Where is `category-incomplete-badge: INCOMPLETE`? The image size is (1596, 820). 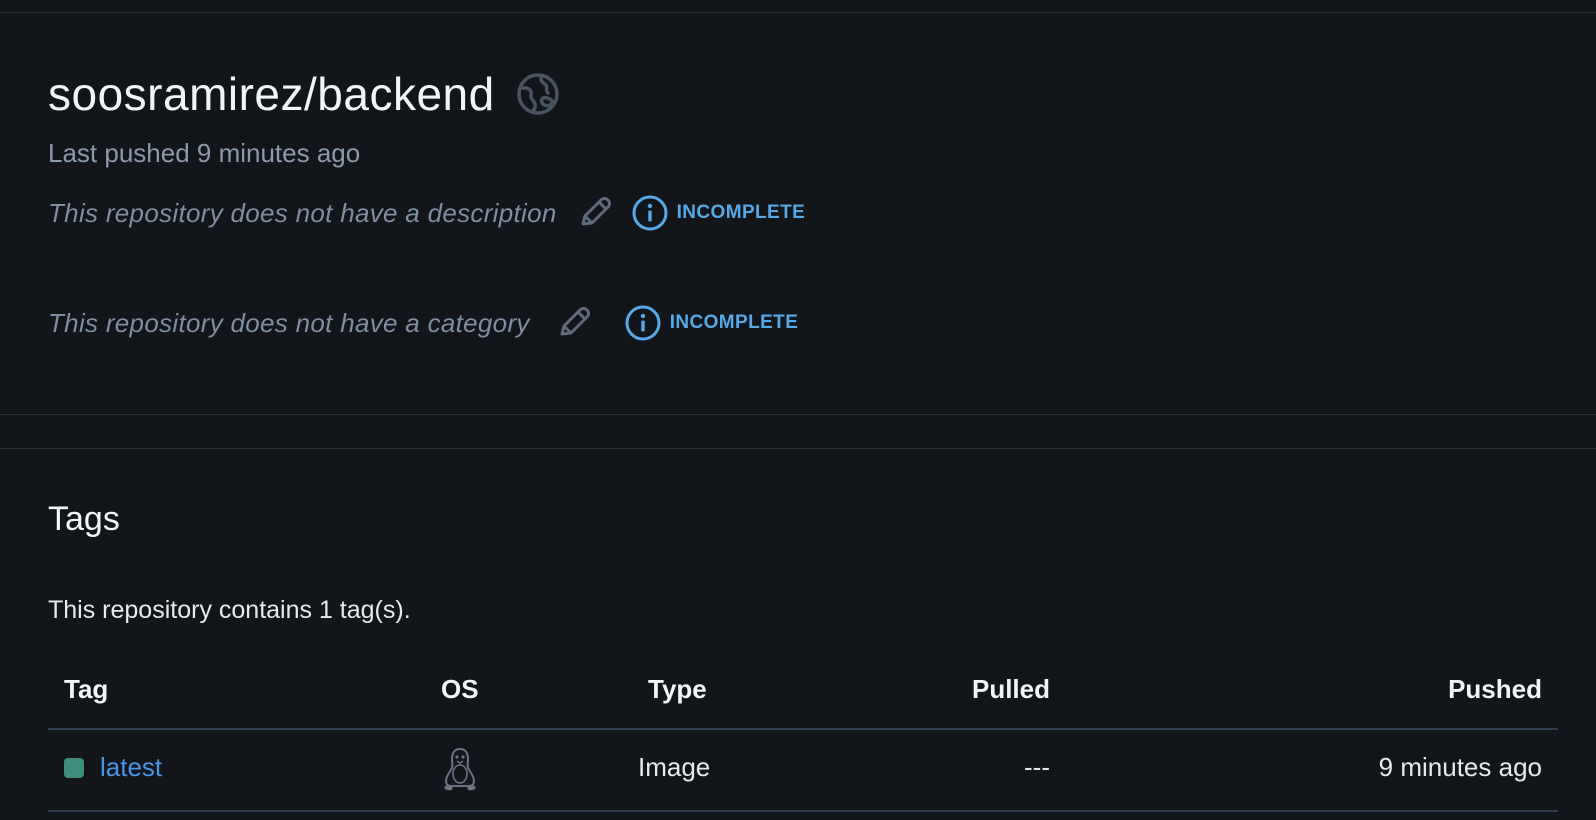 category-incomplete-badge: INCOMPLETE is located at coordinates (711, 323).